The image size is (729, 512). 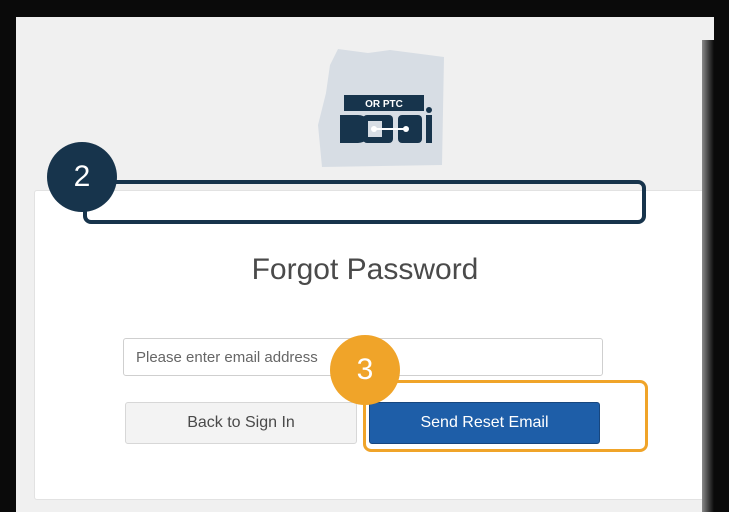 I want to click on send-button-highlight, so click(x=505, y=416).